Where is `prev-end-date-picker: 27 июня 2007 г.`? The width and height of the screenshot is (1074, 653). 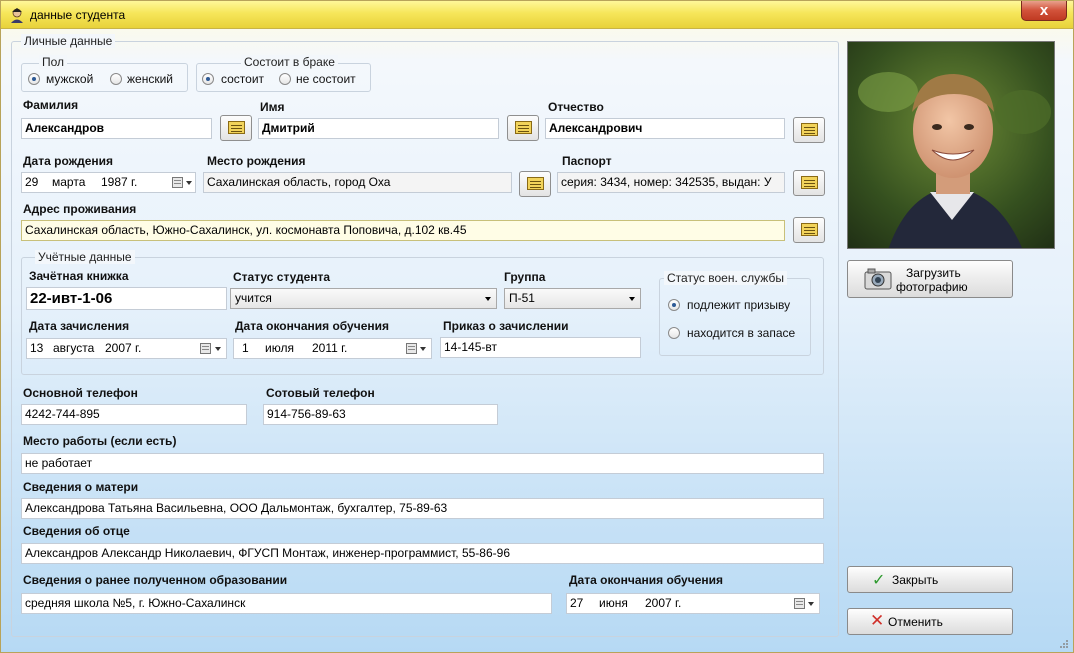
prev-end-date-picker: 27 июня 2007 г. is located at coordinates (693, 603).